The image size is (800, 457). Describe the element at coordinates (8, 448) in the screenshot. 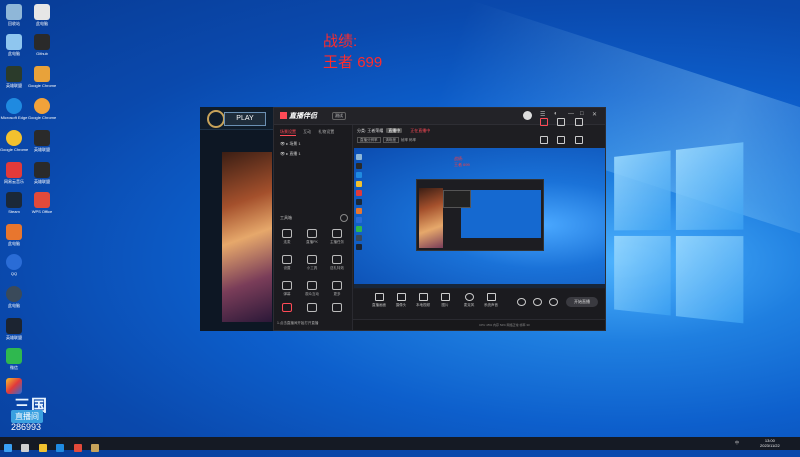

I see `windows-start-icon` at that location.